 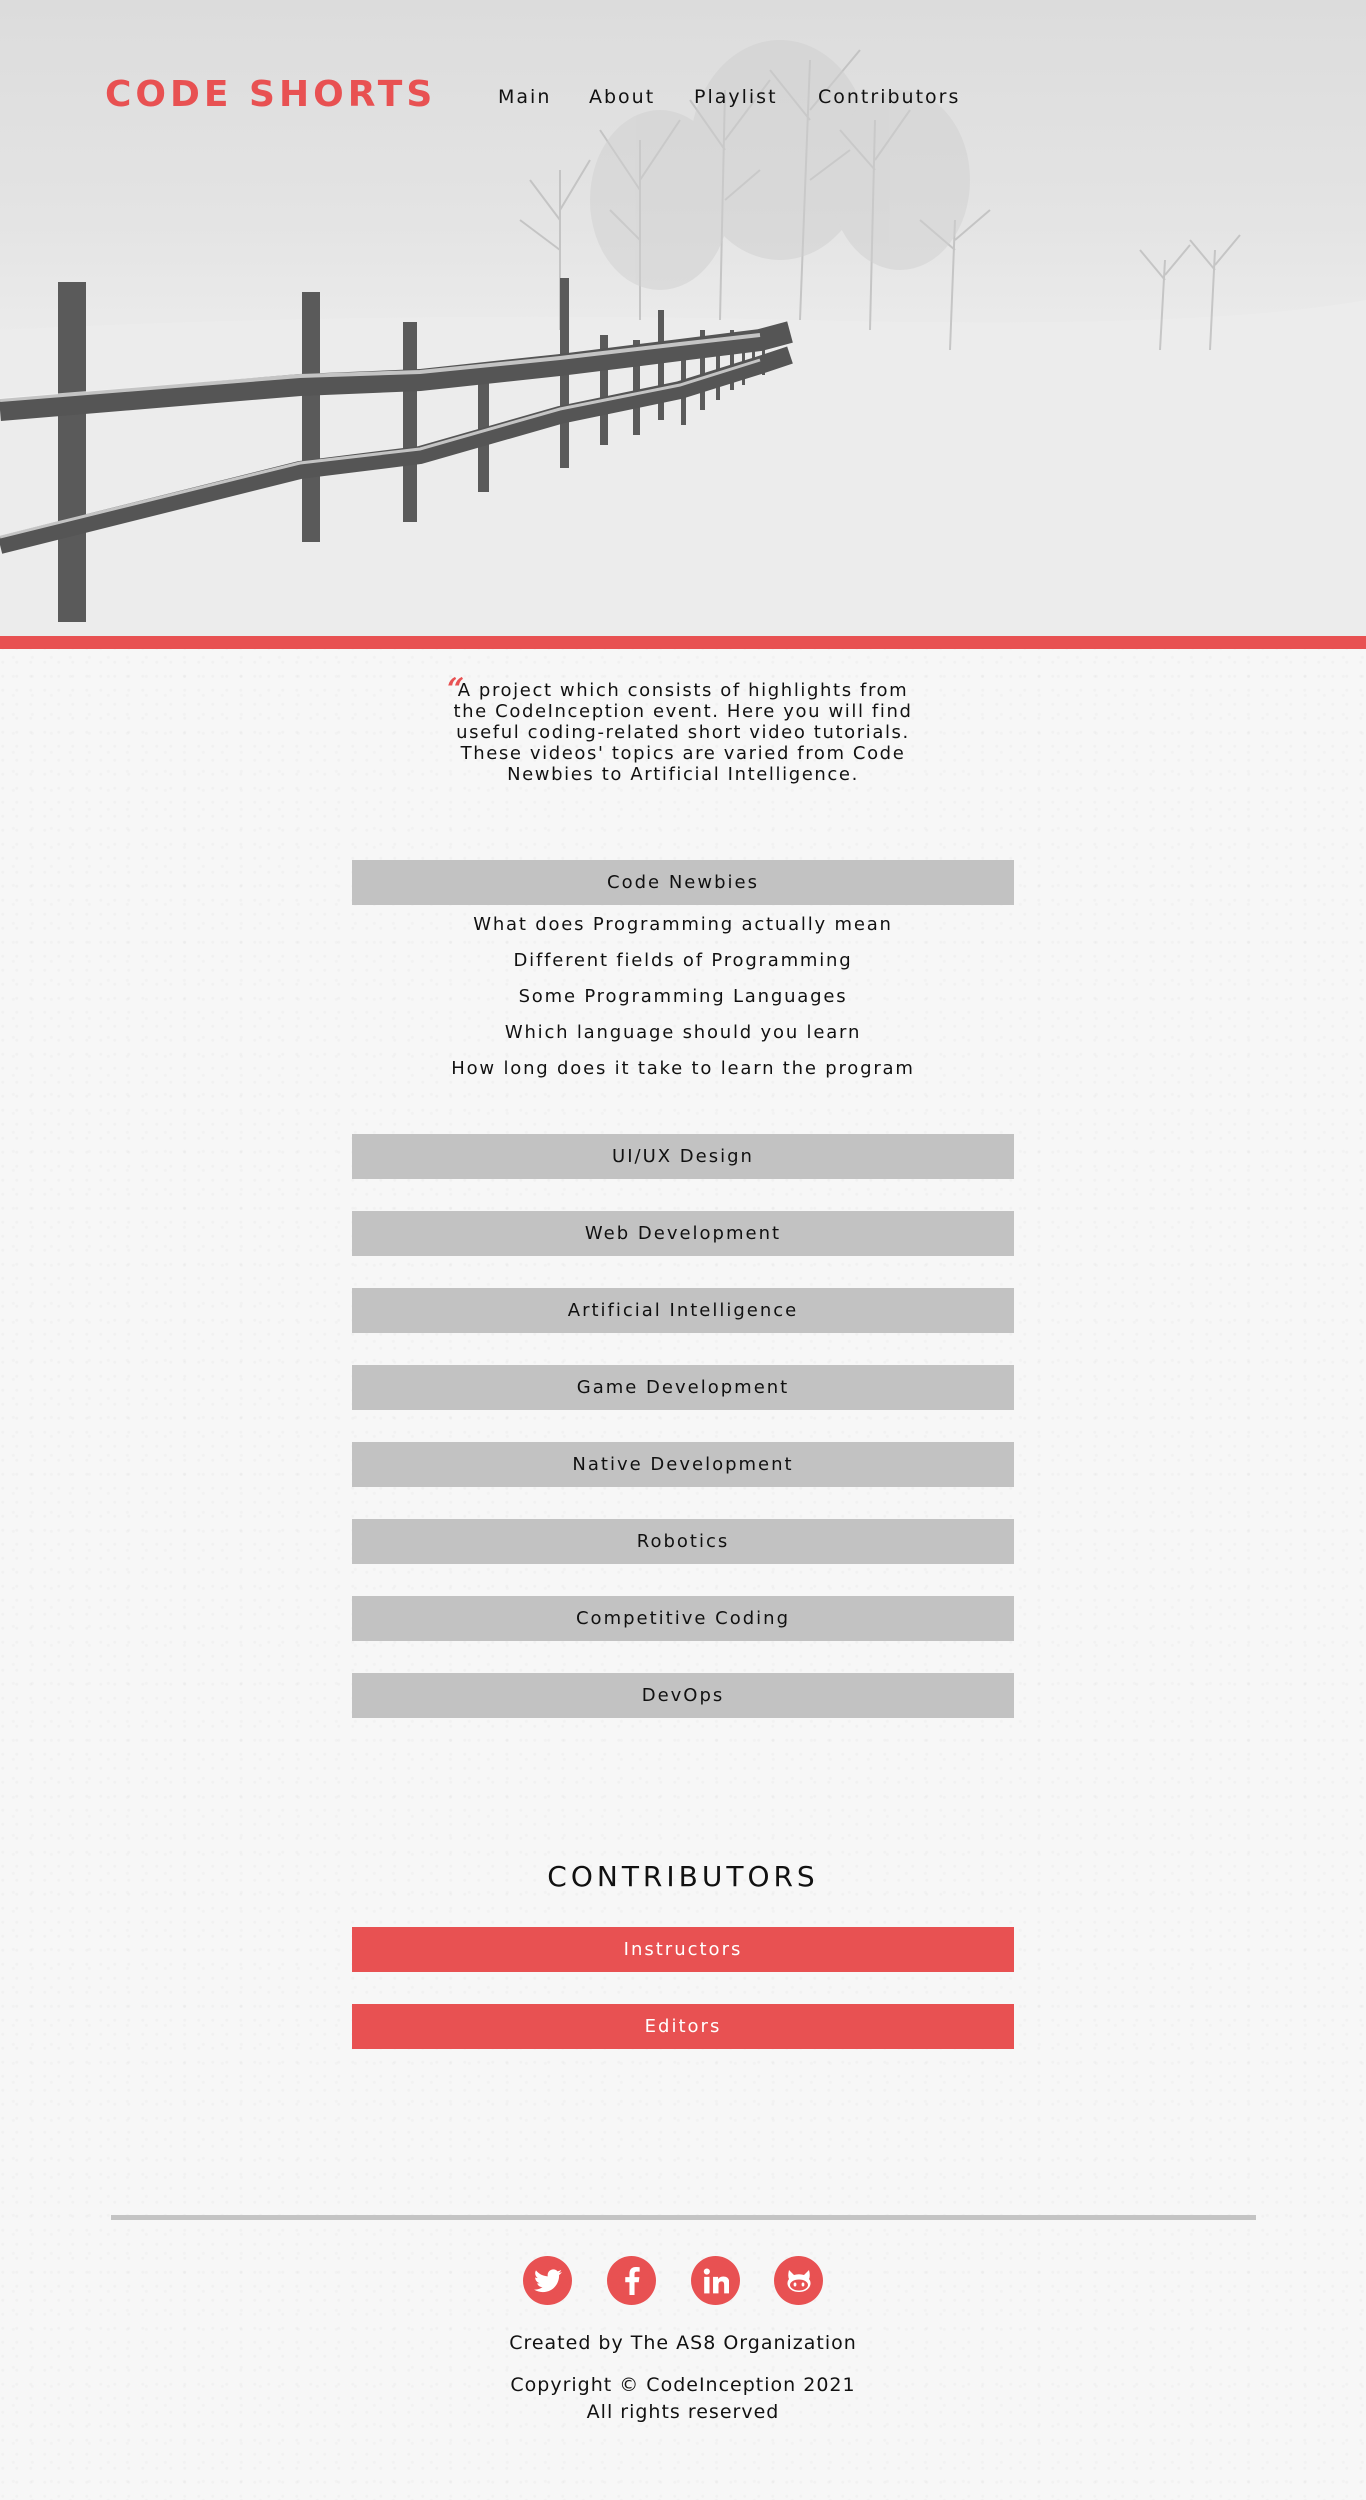 I want to click on editors-button: Editors, so click(x=683, y=2026).